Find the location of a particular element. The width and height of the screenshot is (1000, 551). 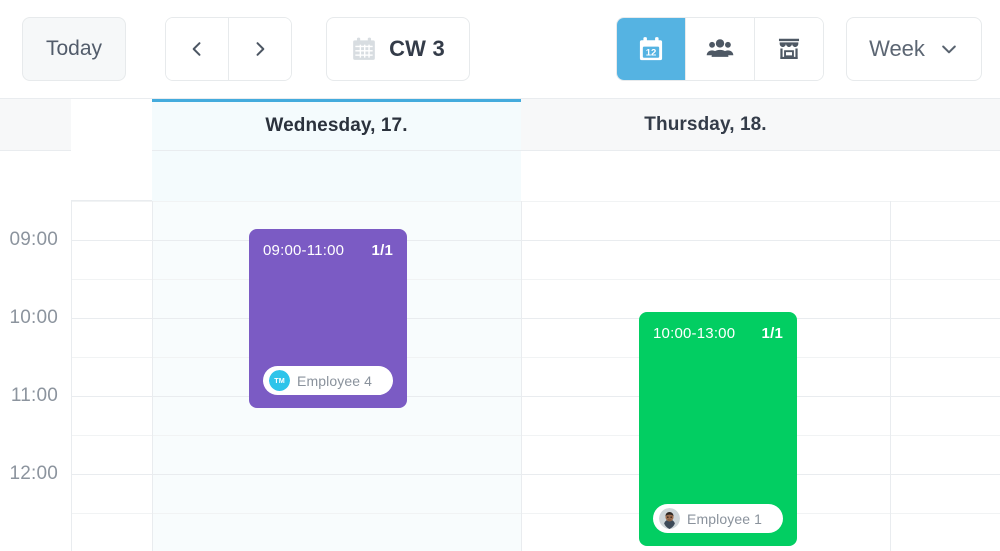

view-mode-store is located at coordinates (788, 49).